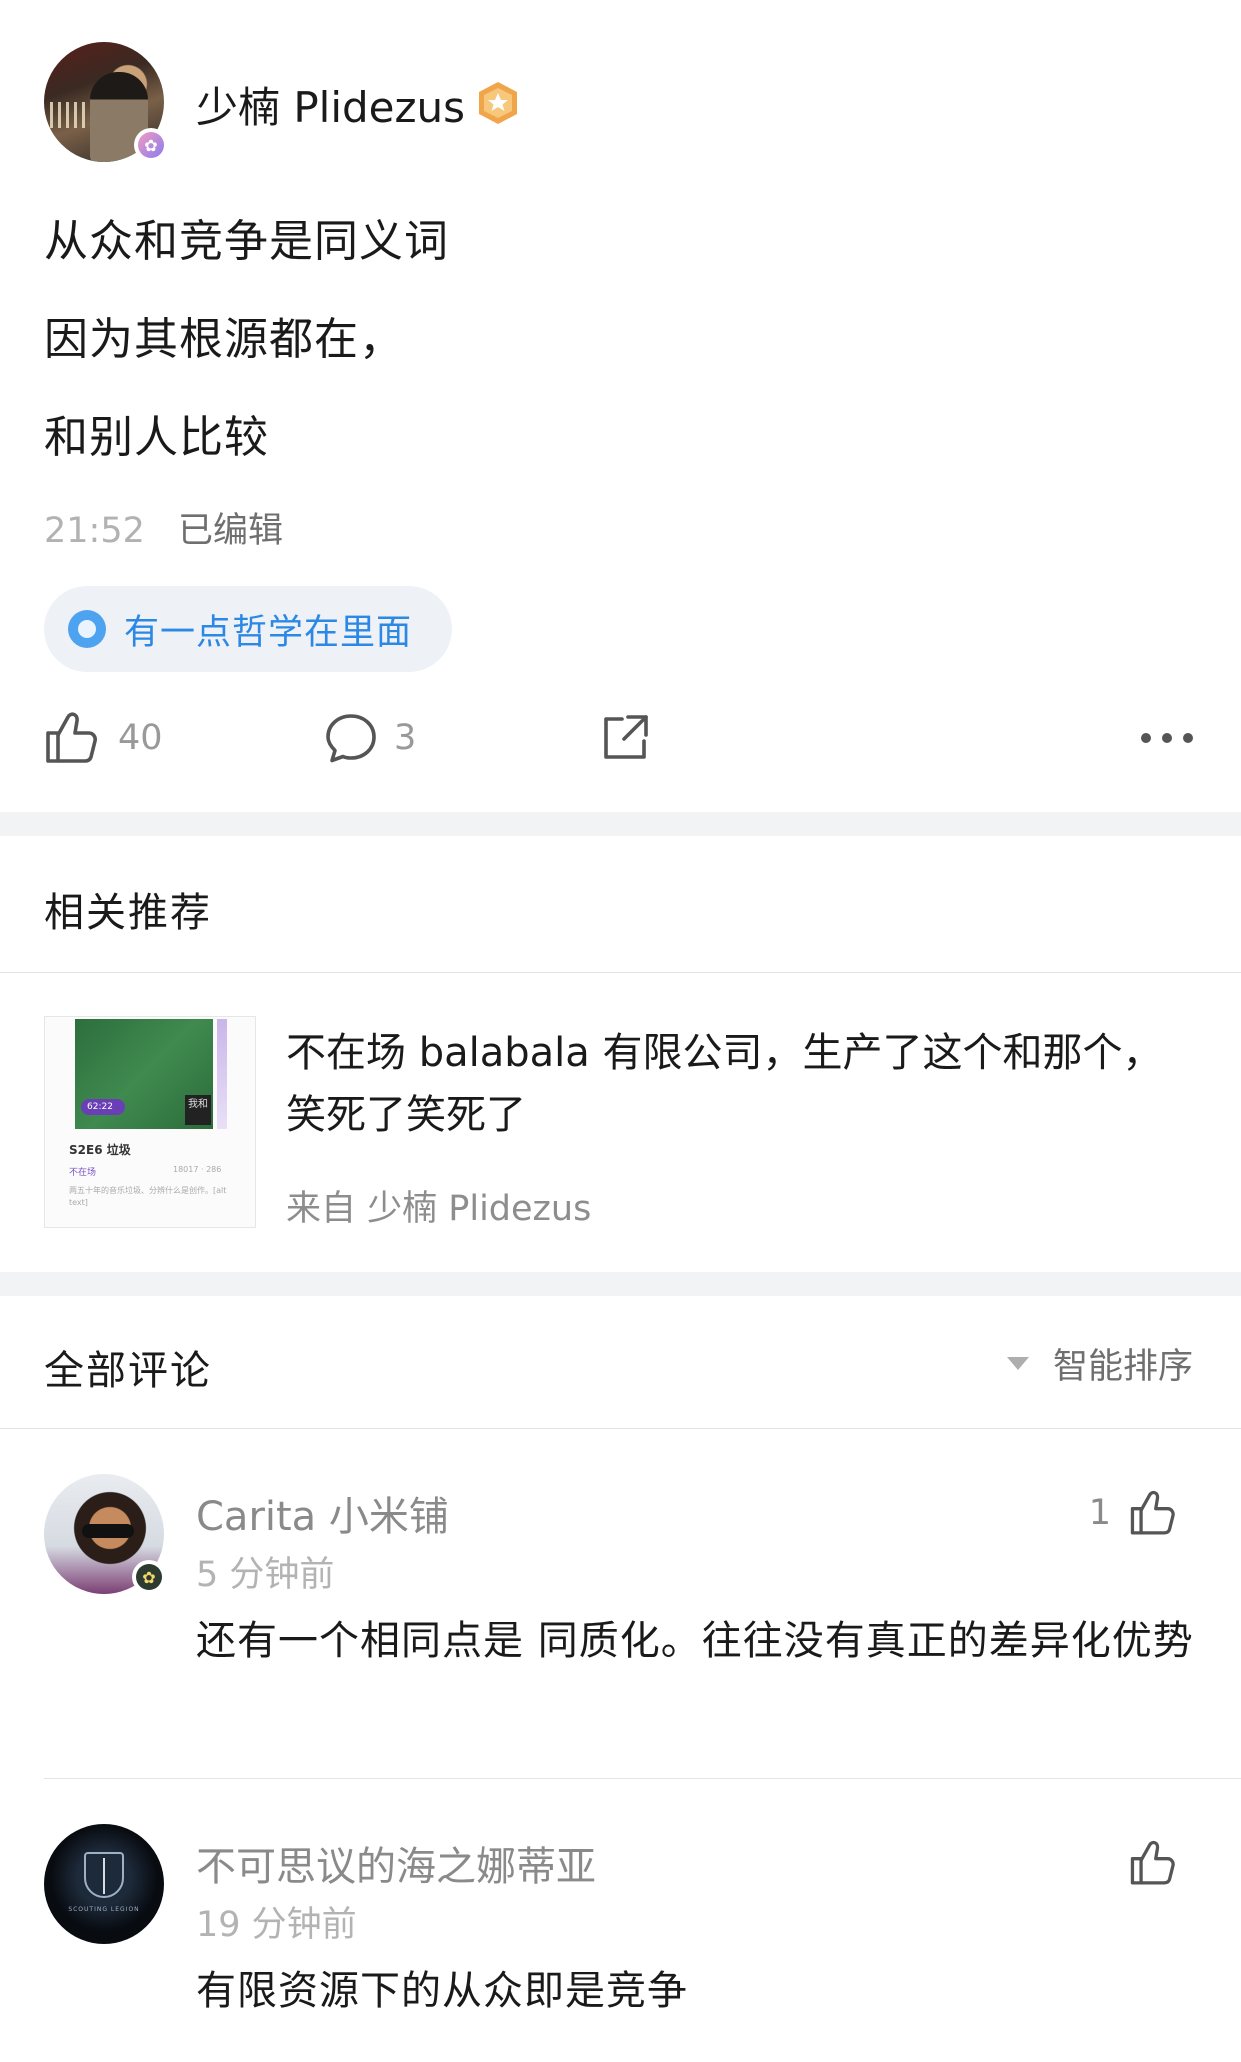  What do you see at coordinates (695, 1641) in the screenshot?
I see `comment-text: 还有一个相同点是 同质化。往往没有真正的差异化优势` at bounding box center [695, 1641].